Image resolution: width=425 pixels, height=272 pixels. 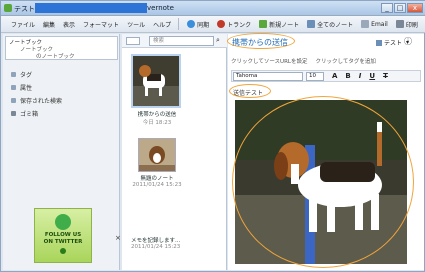 What do you see at coordinates (191, 24) in the screenshot?
I see `sync-icon` at bounding box center [191, 24].